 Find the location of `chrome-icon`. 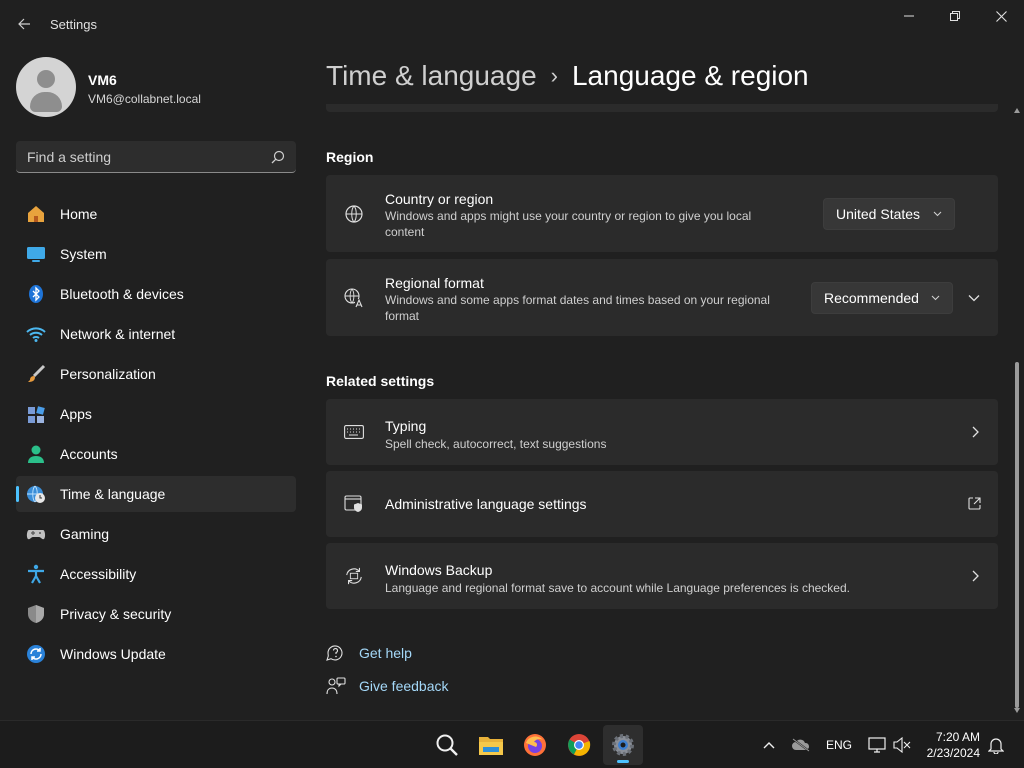

chrome-icon is located at coordinates (579, 745).